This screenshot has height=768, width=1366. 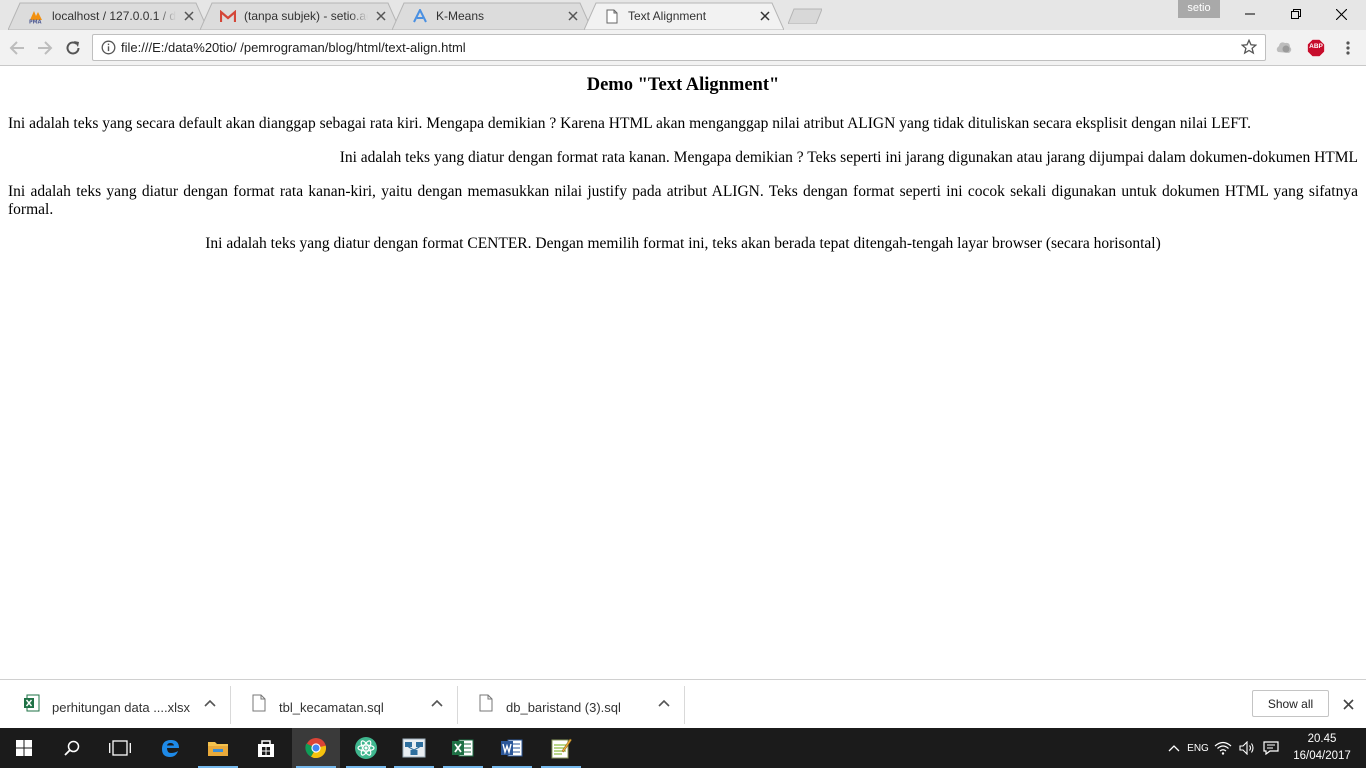 I want to click on edge-icon, so click(x=170, y=748).